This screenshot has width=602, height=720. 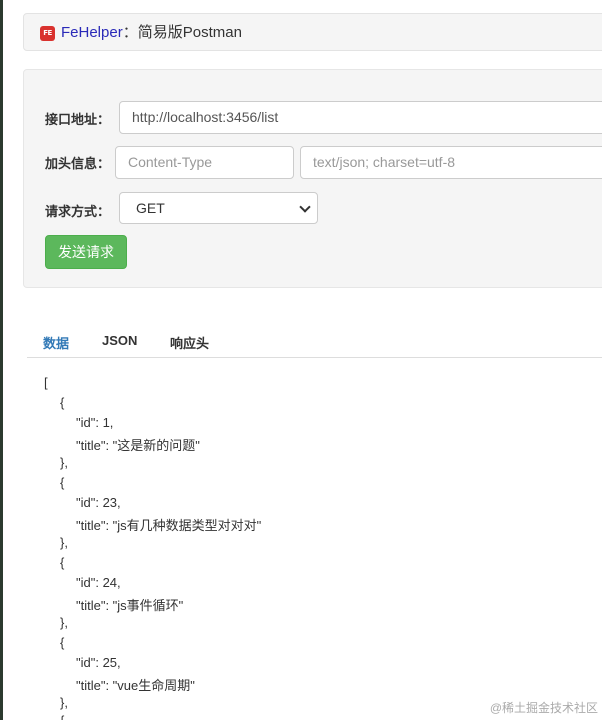 What do you see at coordinates (1, 360) in the screenshot?
I see `window-left-edge` at bounding box center [1, 360].